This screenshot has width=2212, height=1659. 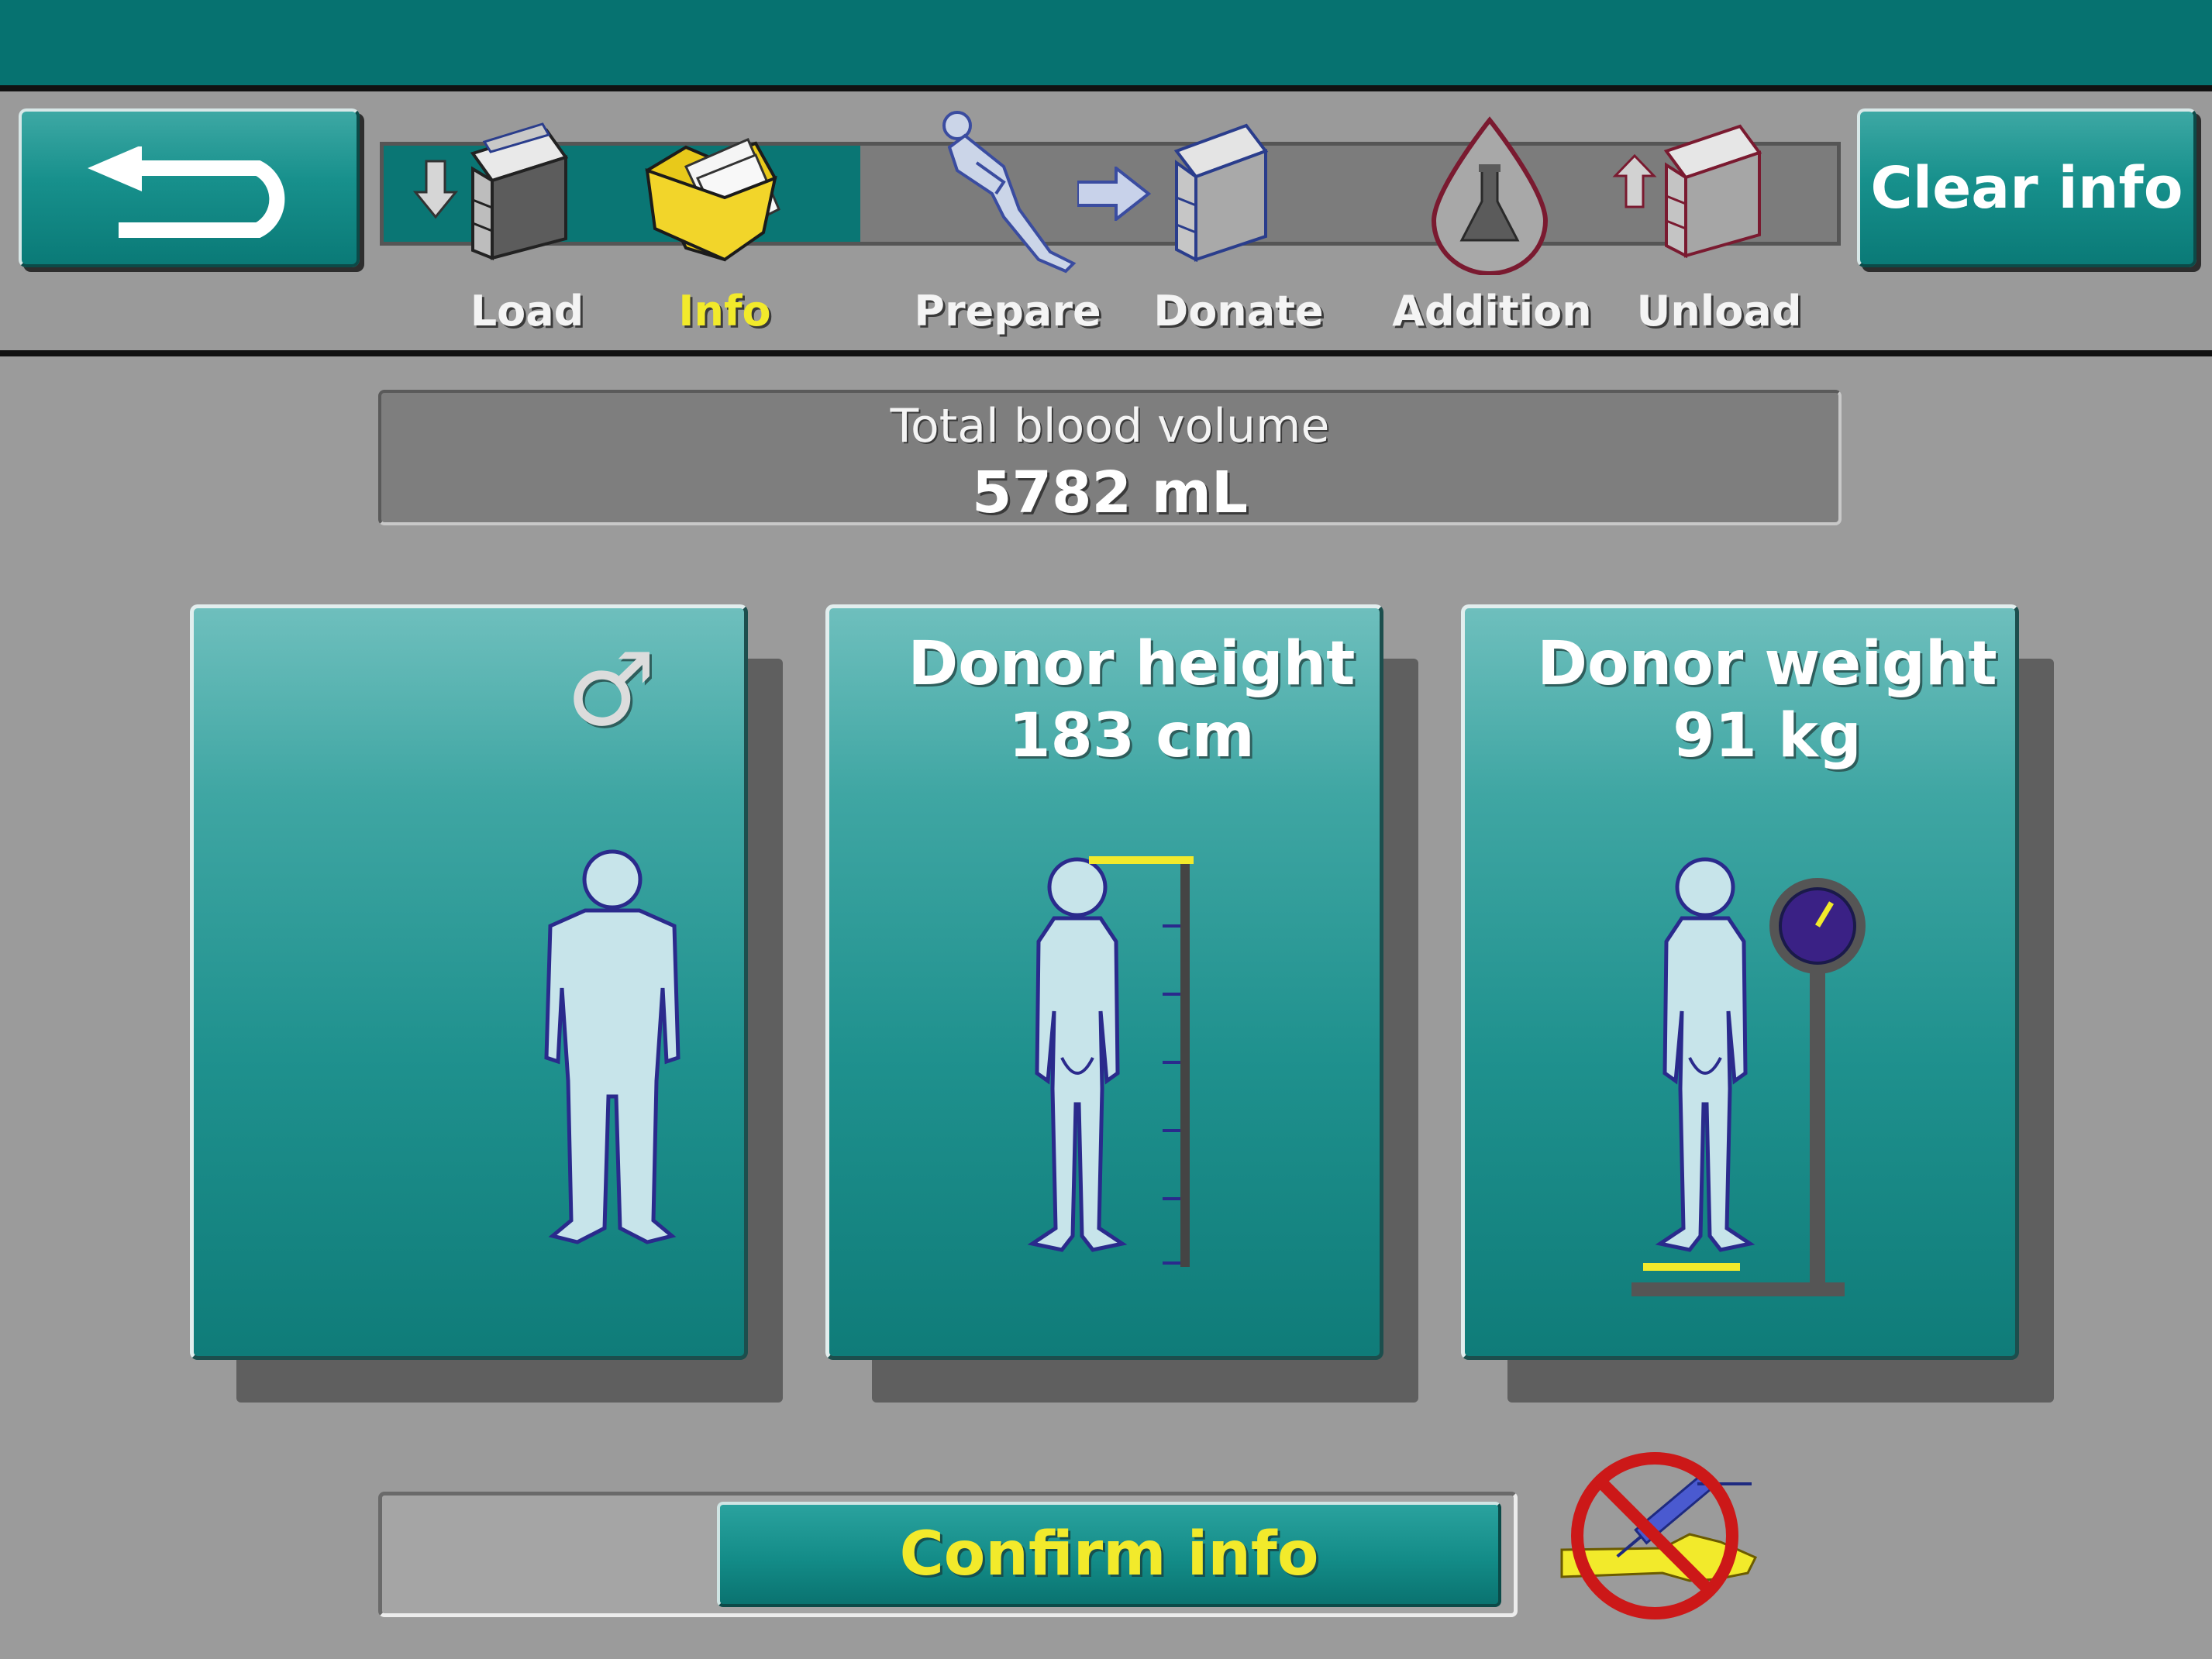 I want to click on male-icon: ♂, so click(x=611, y=690).